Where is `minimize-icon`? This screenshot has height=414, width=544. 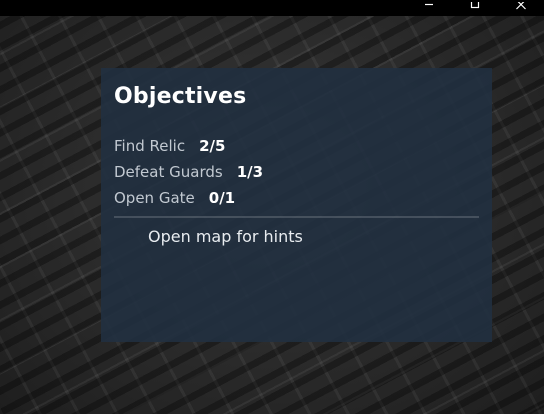
minimize-icon is located at coordinates (429, 4).